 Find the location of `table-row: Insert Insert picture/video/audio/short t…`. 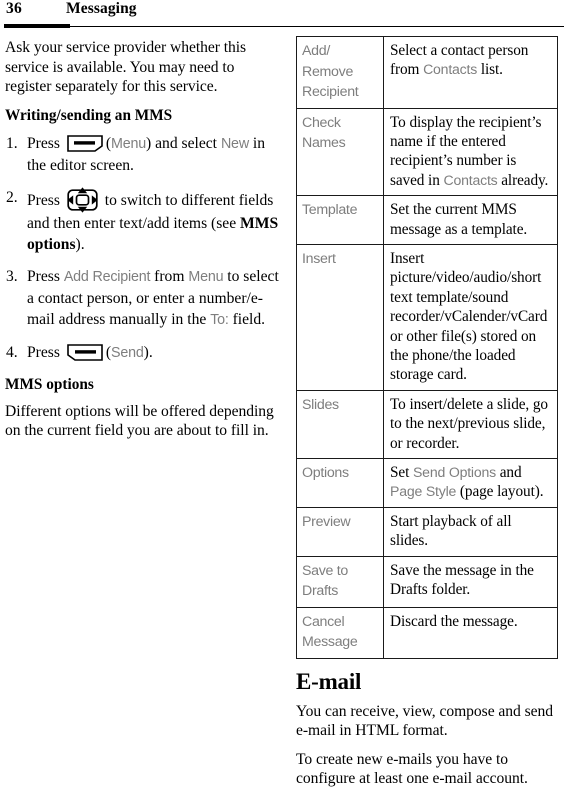

table-row: Insert Insert picture/video/audio/short t… is located at coordinates (427, 317).